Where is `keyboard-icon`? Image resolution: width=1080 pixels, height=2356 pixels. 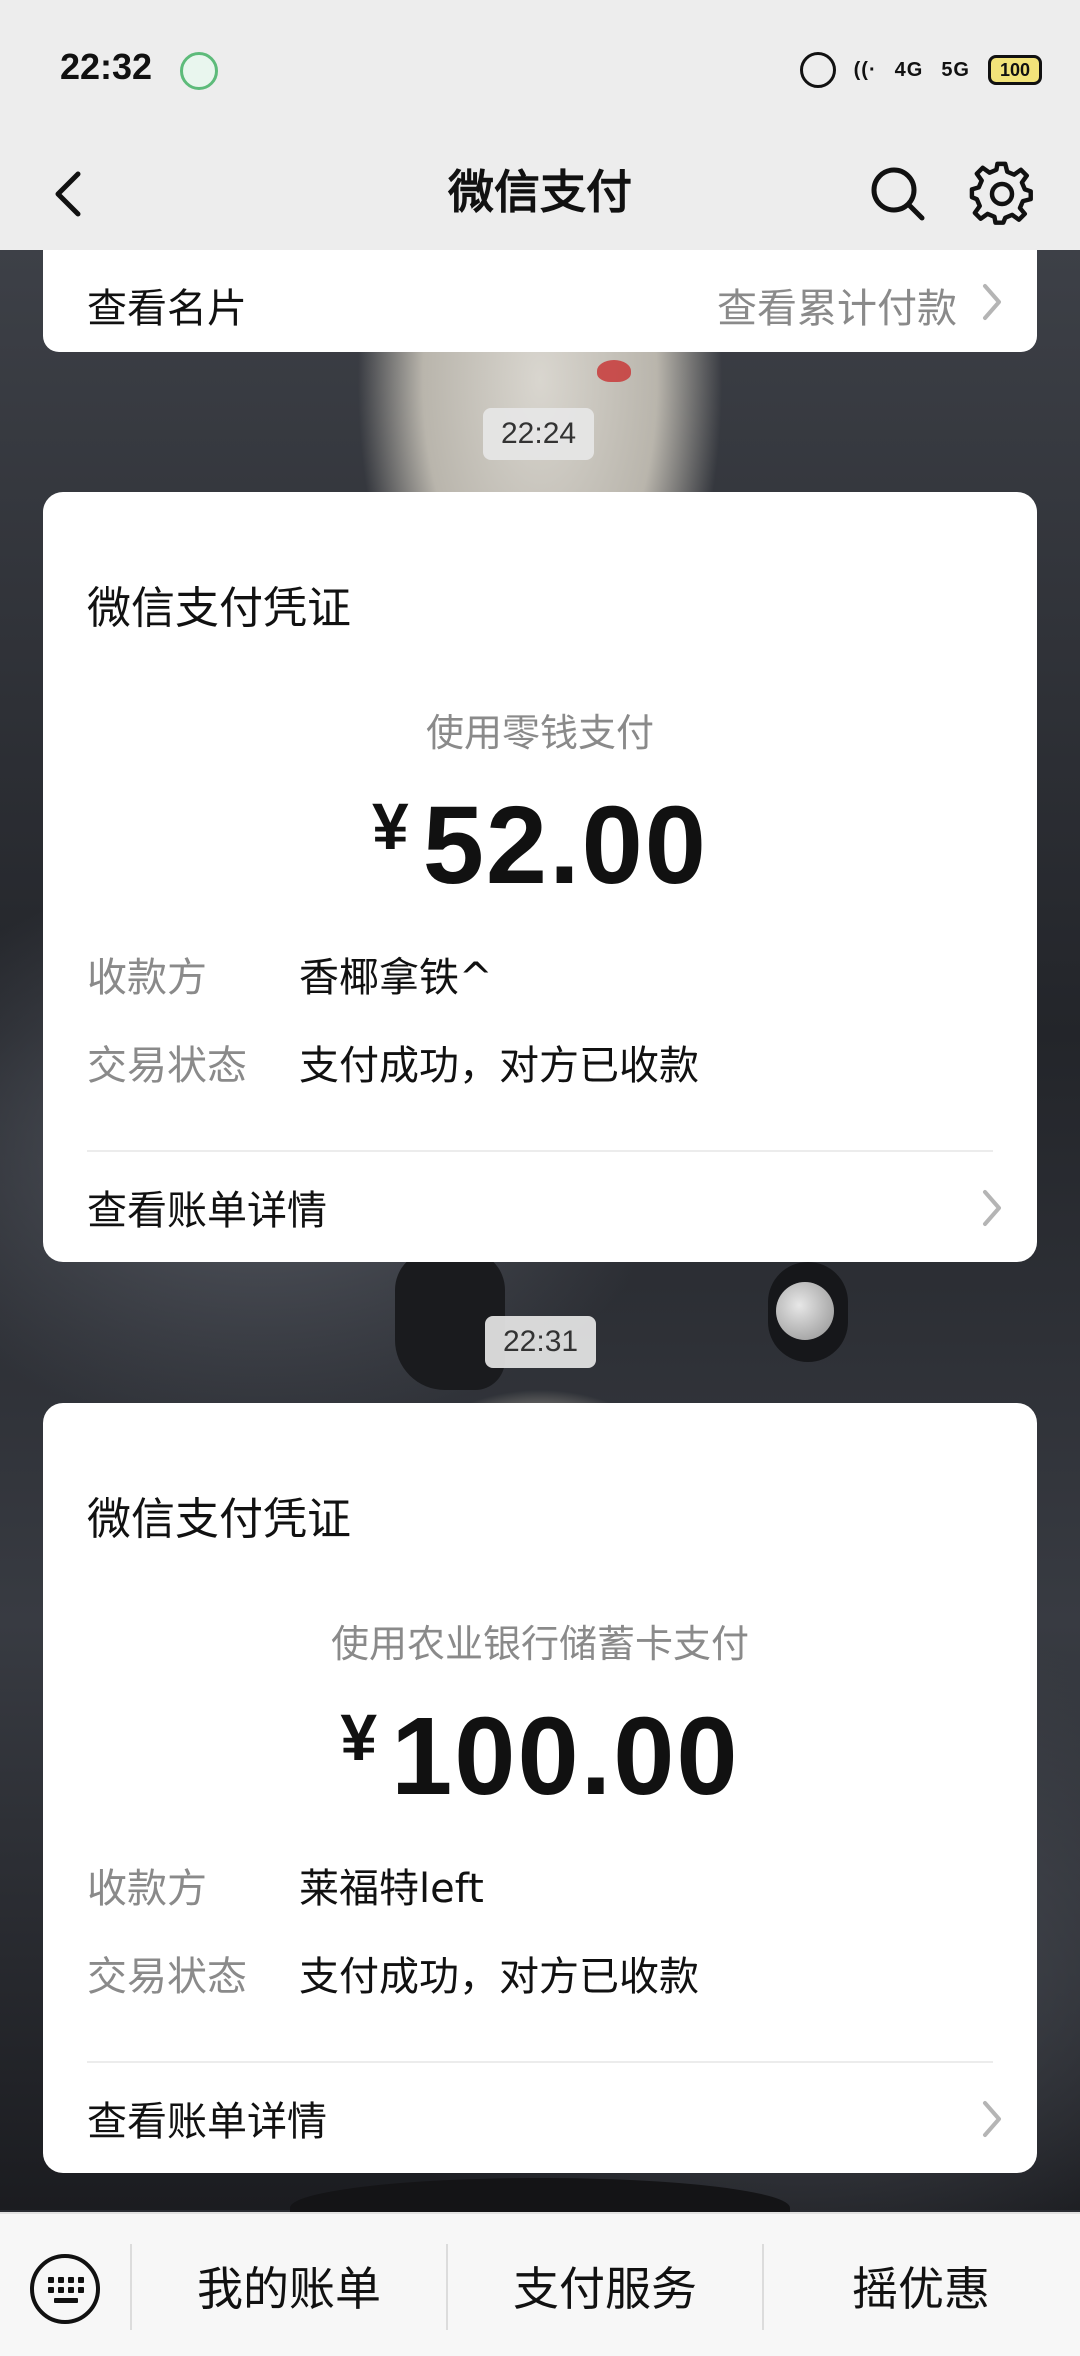 keyboard-icon is located at coordinates (65, 2289).